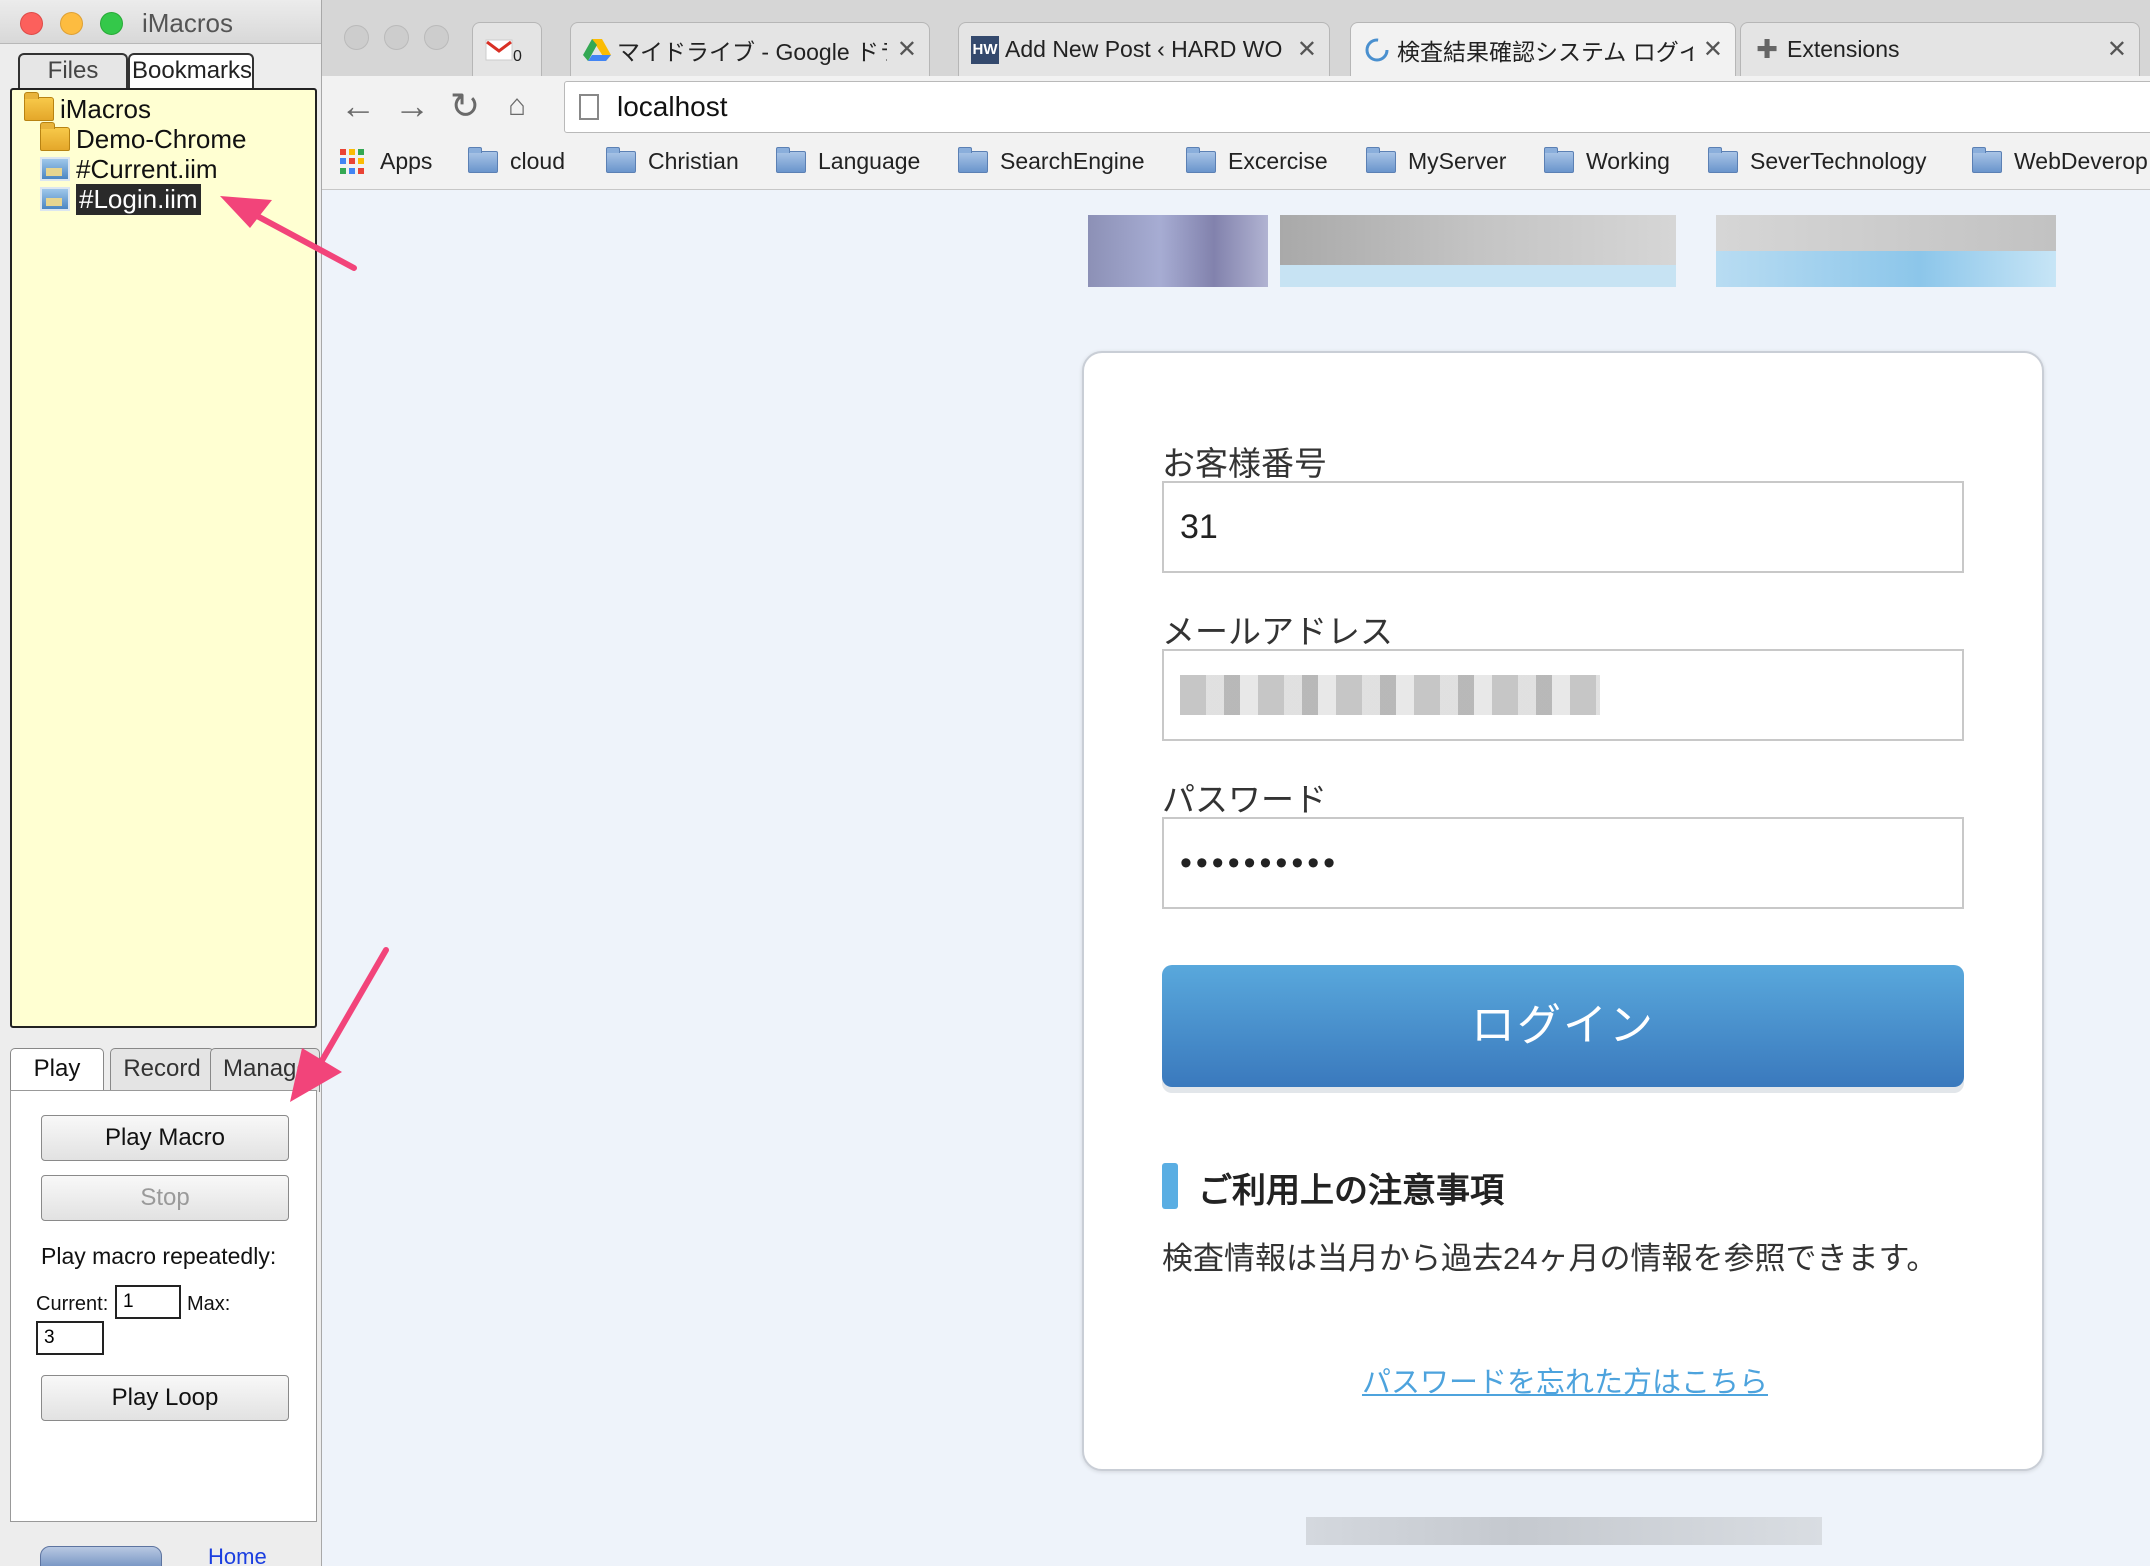 Image resolution: width=2150 pixels, height=1566 pixels. What do you see at coordinates (1457, 161) in the screenshot?
I see `bookmark-label: MyServer` at bounding box center [1457, 161].